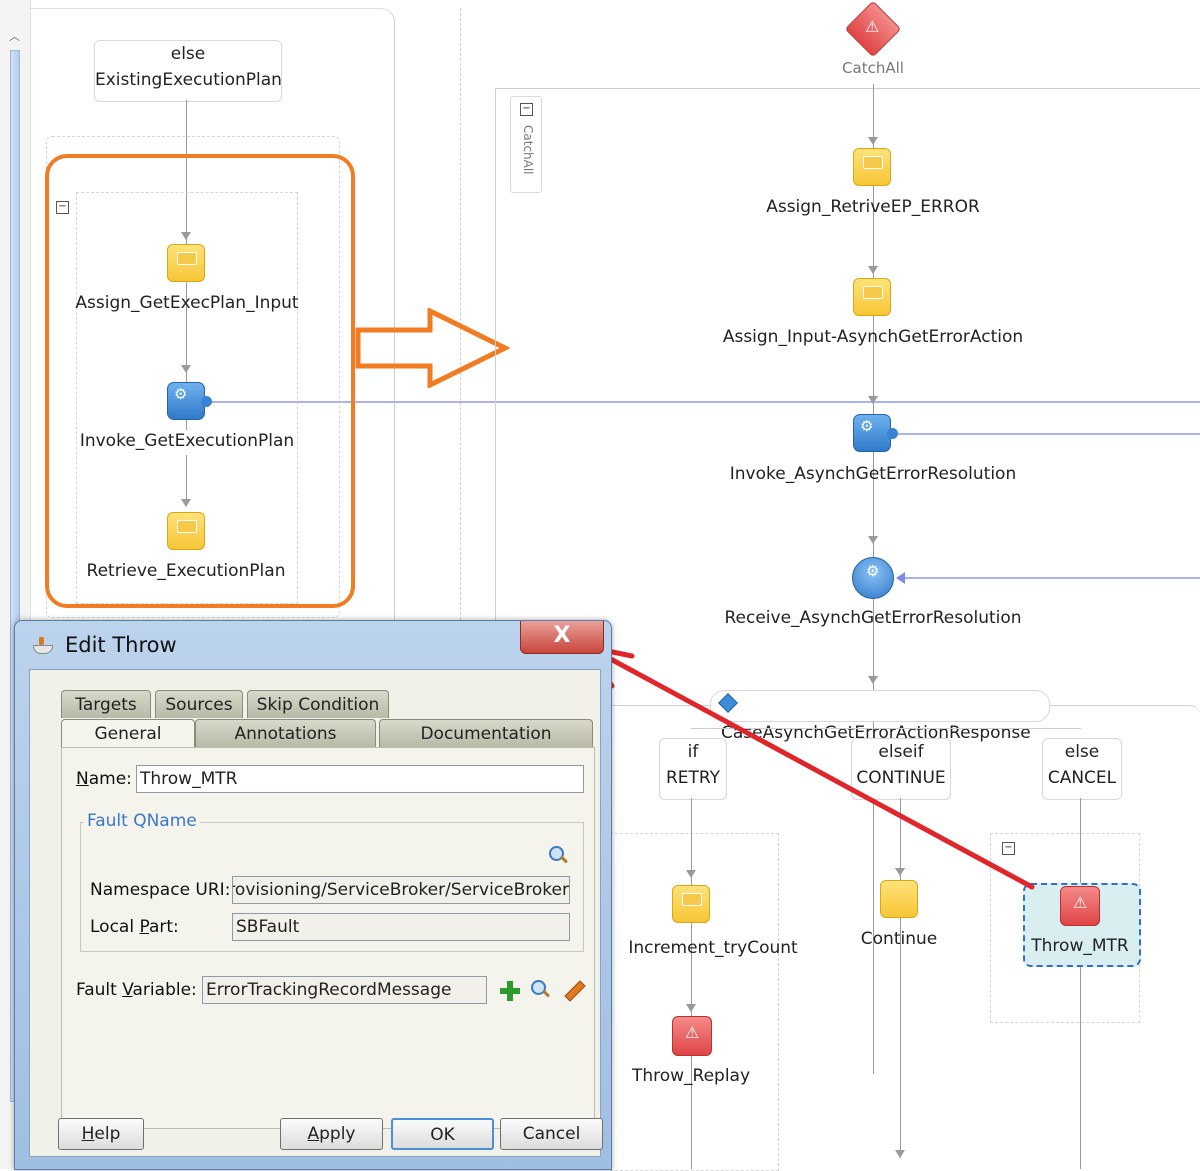 This screenshot has height=1171, width=1200. I want to click on local-part-label: Local Part:, so click(134, 927).